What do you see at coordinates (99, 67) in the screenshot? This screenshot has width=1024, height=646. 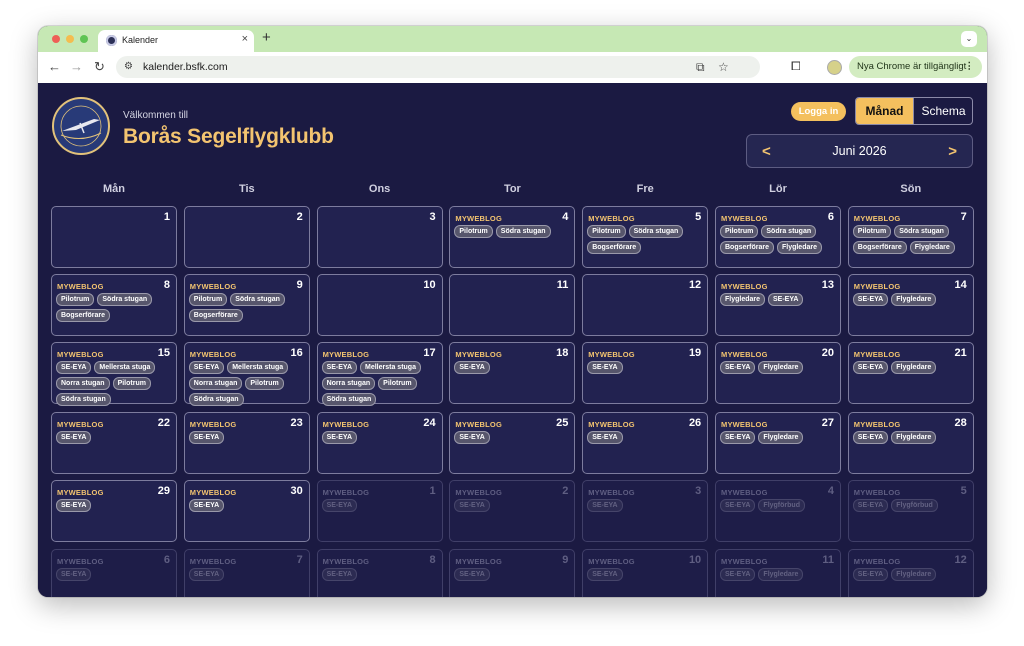 I see `reload-icon: ↻` at bounding box center [99, 67].